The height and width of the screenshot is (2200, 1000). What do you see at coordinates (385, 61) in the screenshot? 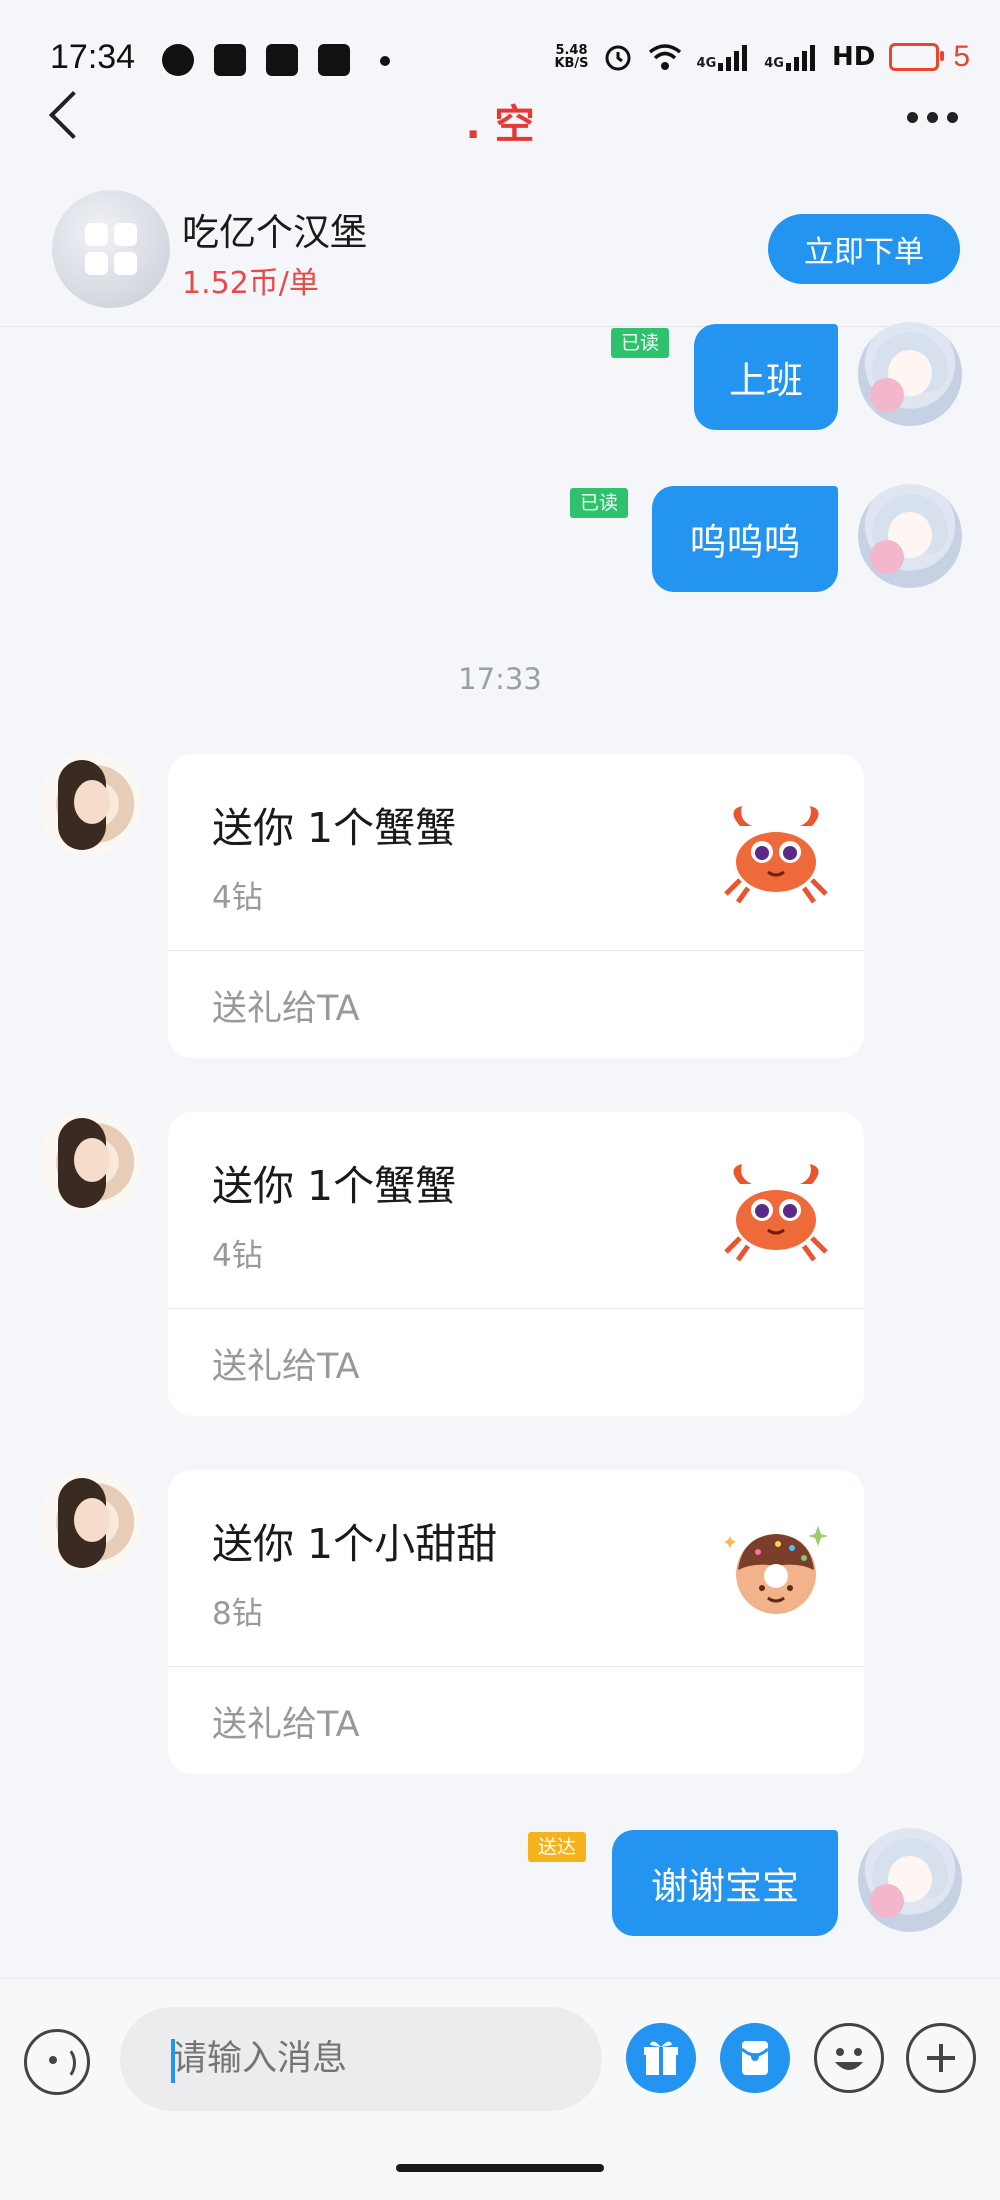
I see `more-notifications-dot` at bounding box center [385, 61].